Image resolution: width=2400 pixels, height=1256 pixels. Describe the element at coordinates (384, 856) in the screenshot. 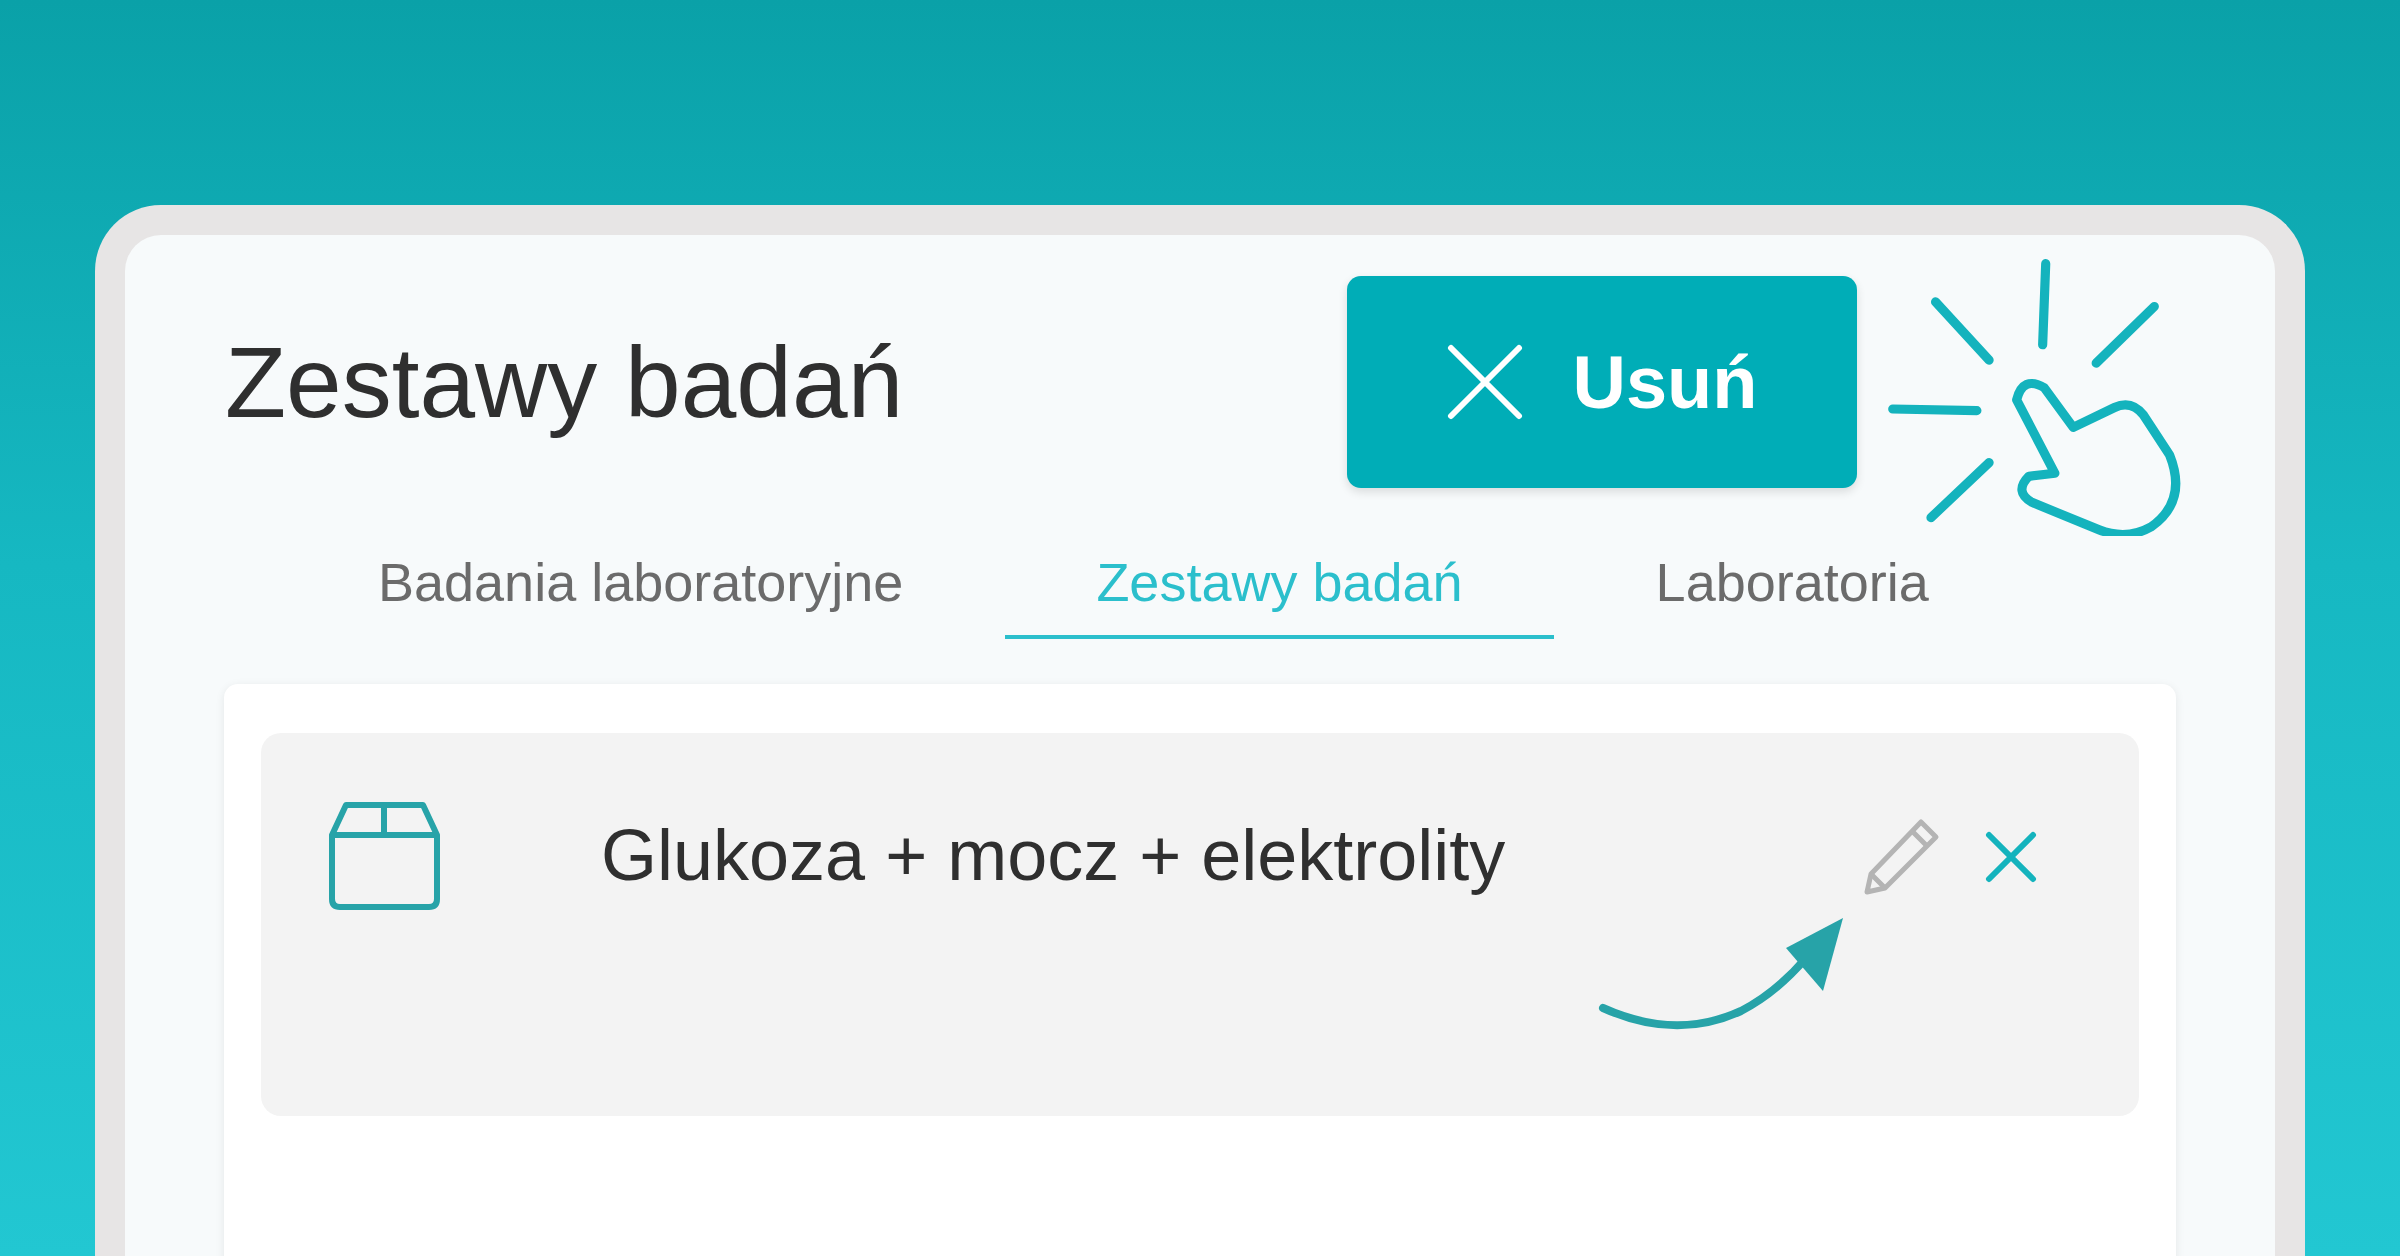

I see `box-icon` at that location.